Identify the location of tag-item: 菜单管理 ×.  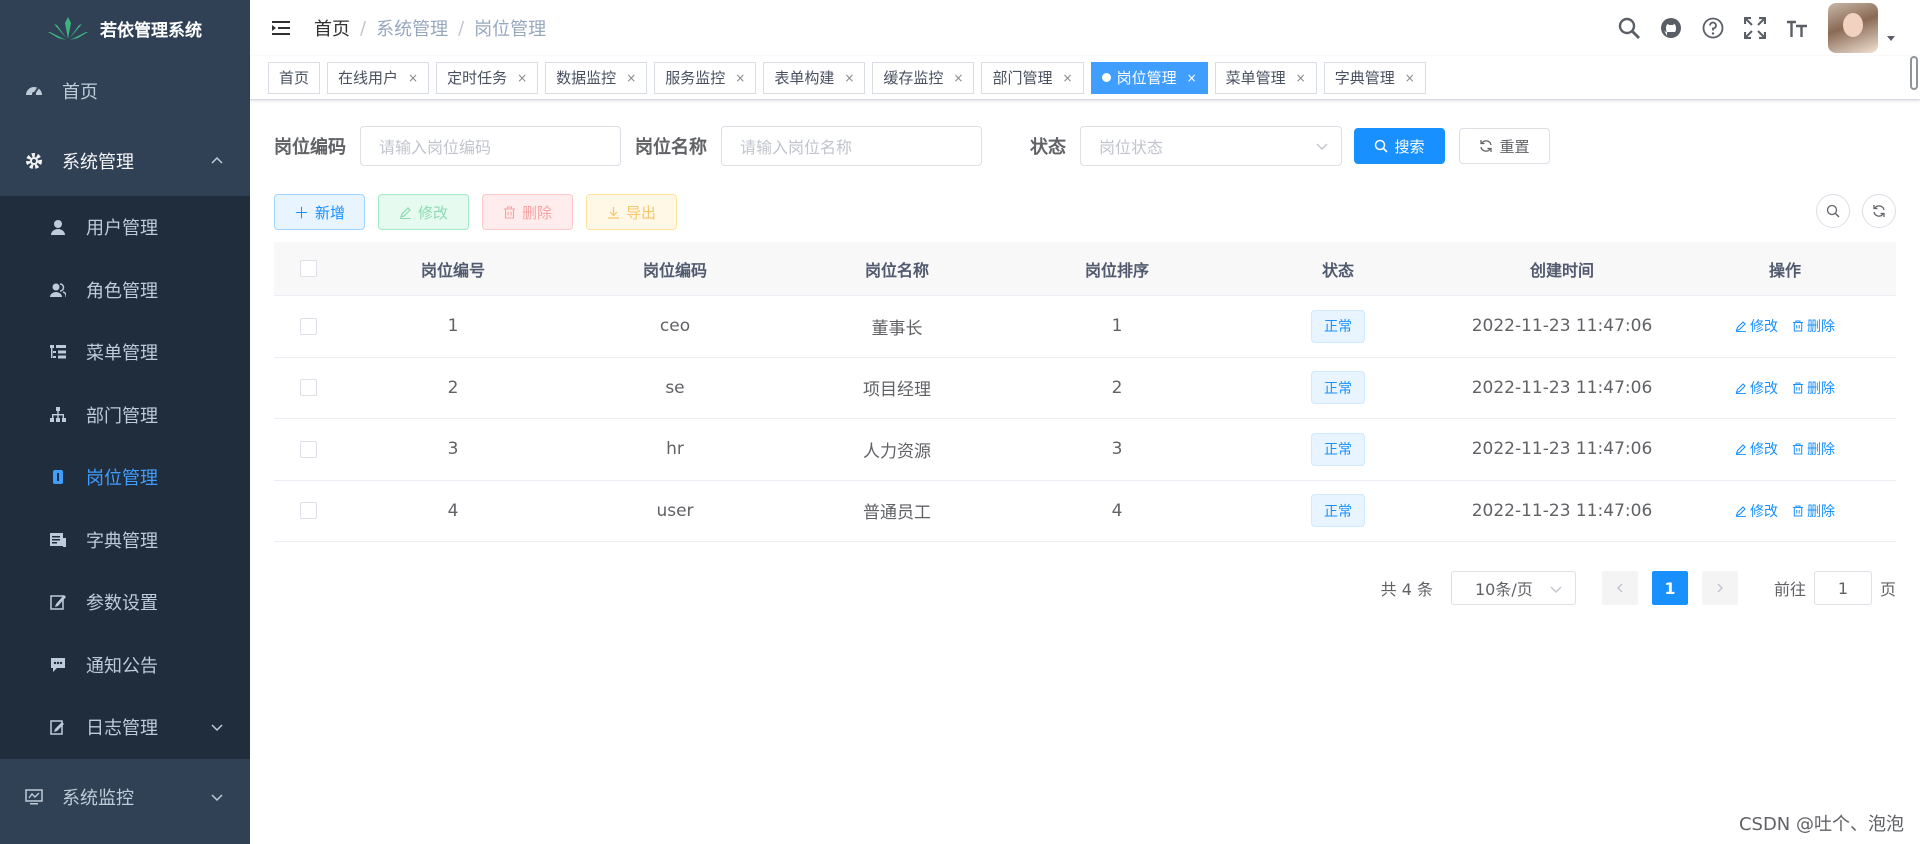
(1265, 77).